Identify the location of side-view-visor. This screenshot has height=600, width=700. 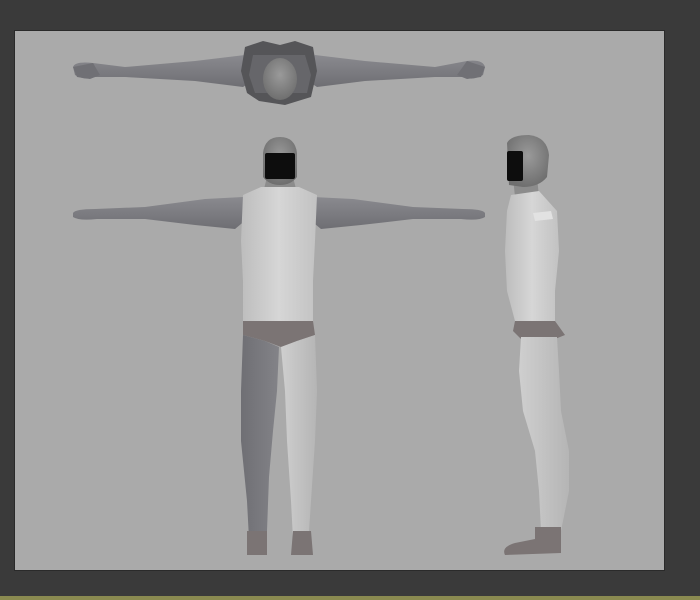
(515, 166).